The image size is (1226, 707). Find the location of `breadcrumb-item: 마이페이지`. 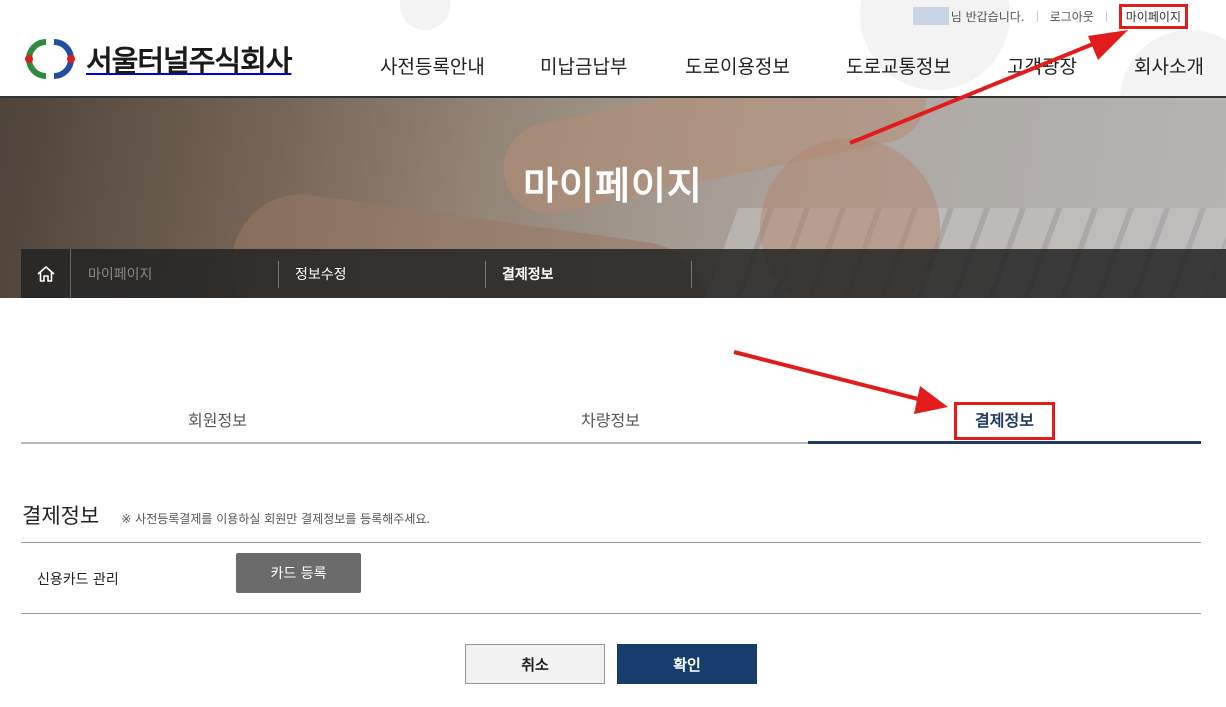

breadcrumb-item: 마이페이지 is located at coordinates (112, 273).